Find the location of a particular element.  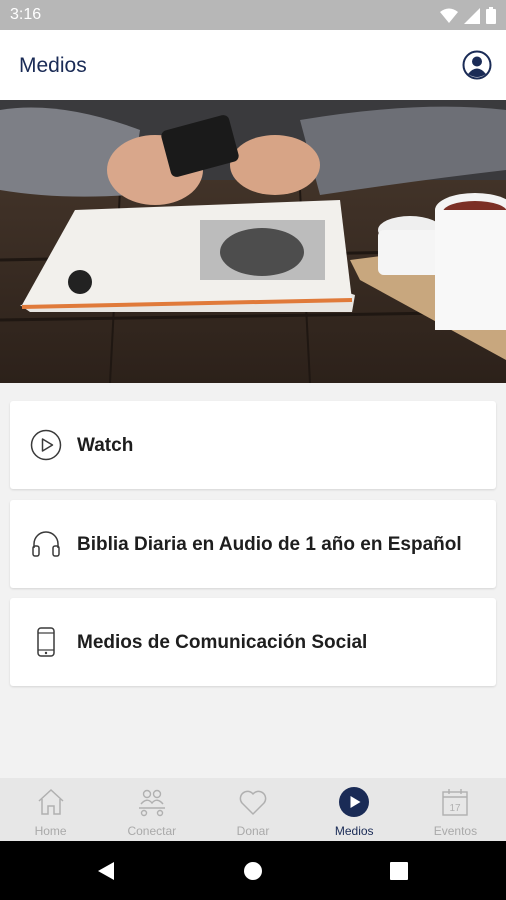

nav-item-donar: Donar is located at coordinates (252, 809).